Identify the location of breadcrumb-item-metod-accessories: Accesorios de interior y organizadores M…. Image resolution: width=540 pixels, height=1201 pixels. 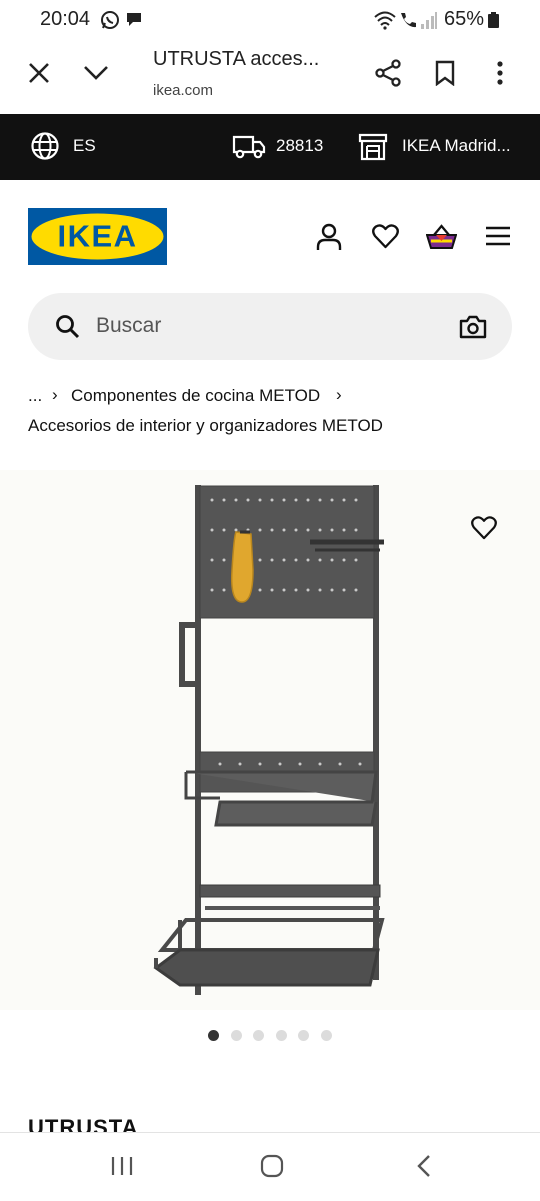
(205, 426).